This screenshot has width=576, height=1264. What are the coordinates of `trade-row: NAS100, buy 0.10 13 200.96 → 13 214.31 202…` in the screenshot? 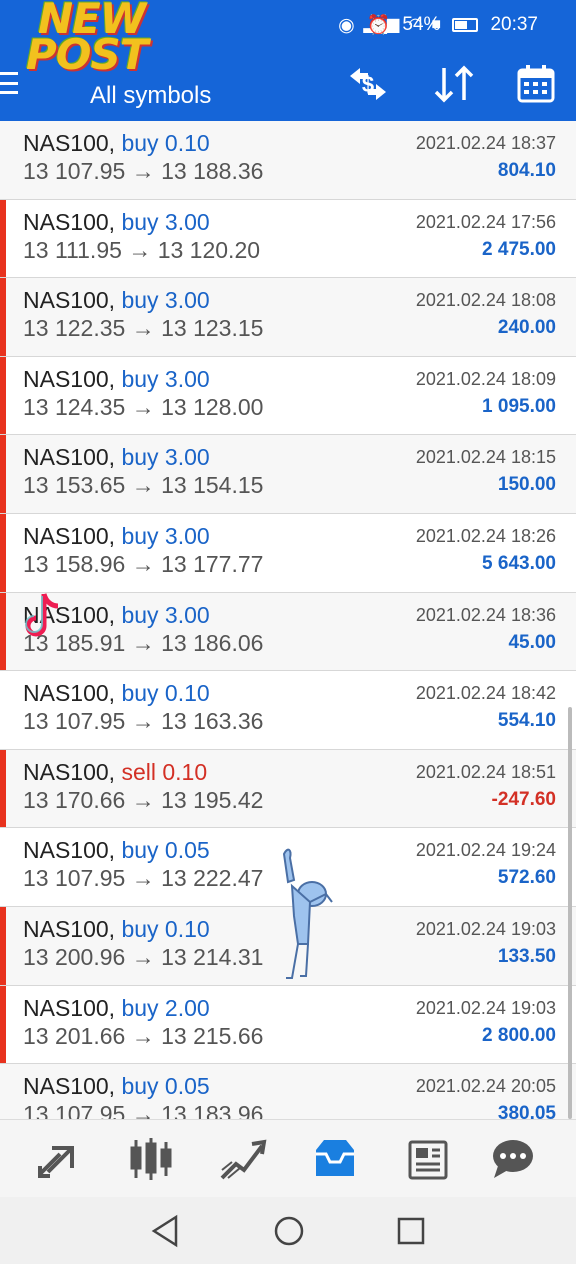 It's located at (288, 946).